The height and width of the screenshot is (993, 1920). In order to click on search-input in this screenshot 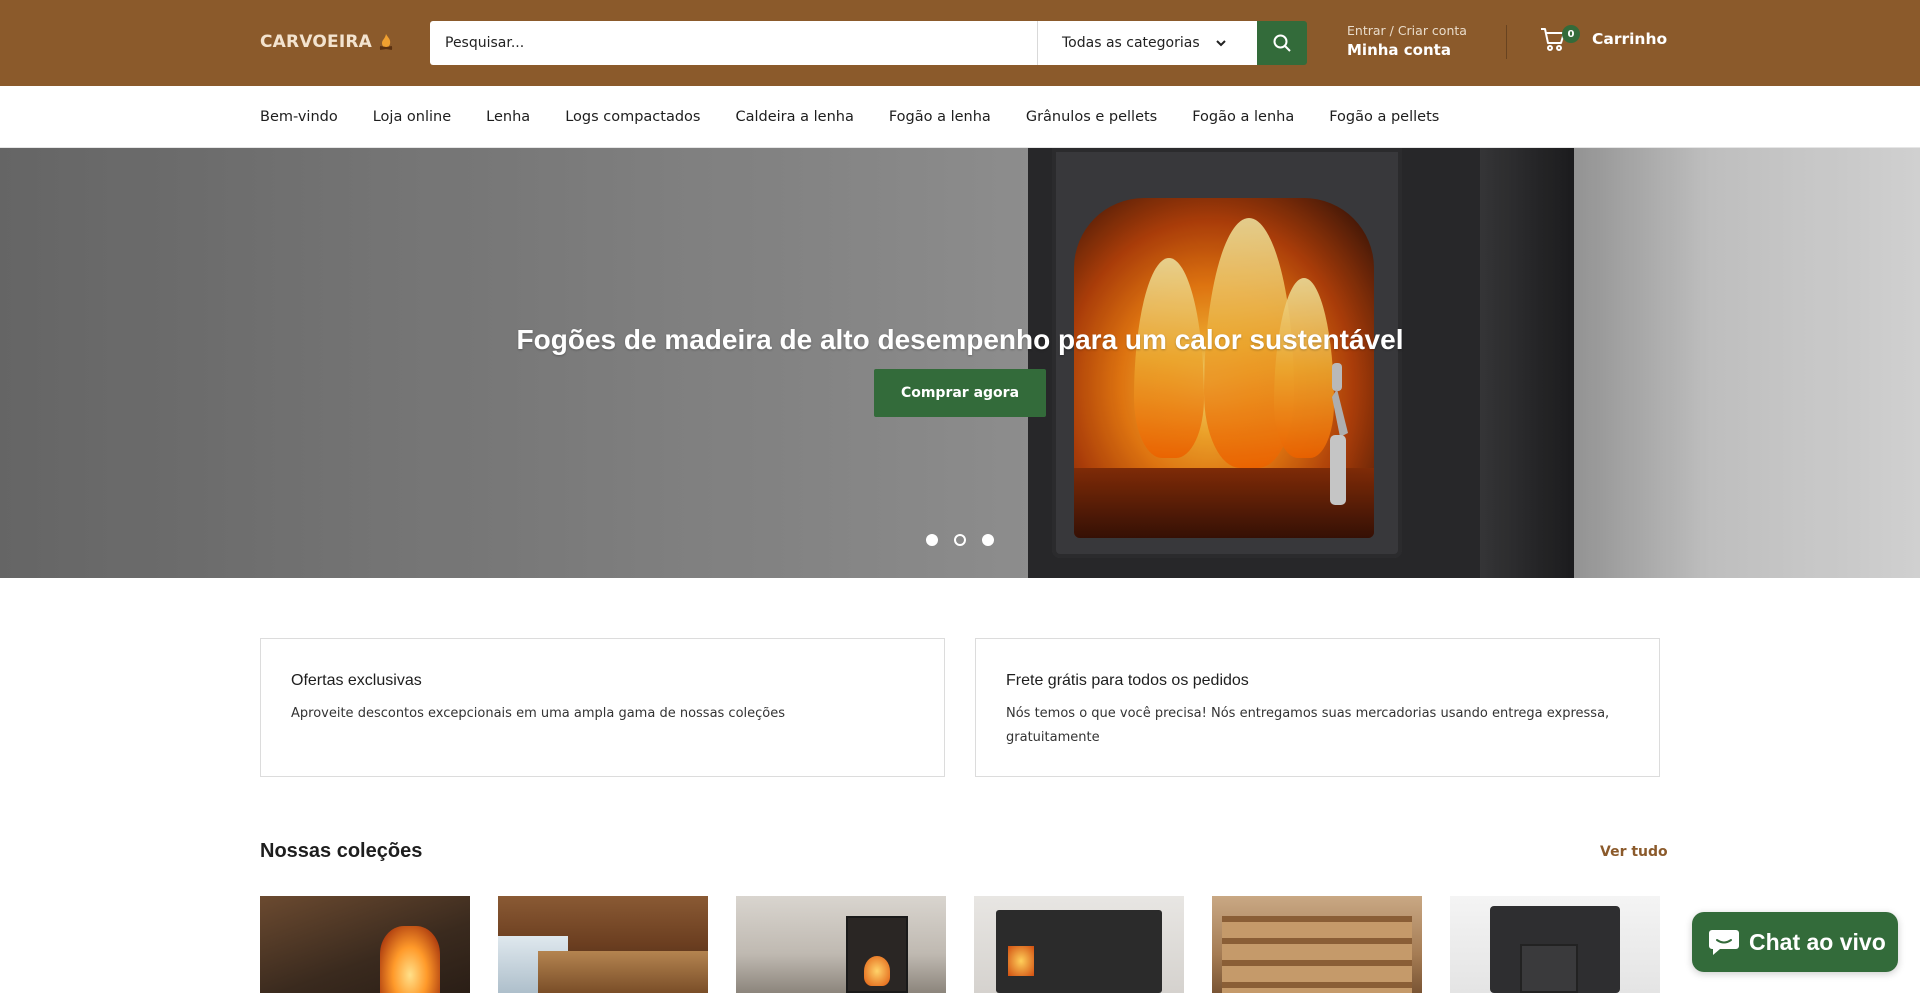, I will do `click(733, 43)`.